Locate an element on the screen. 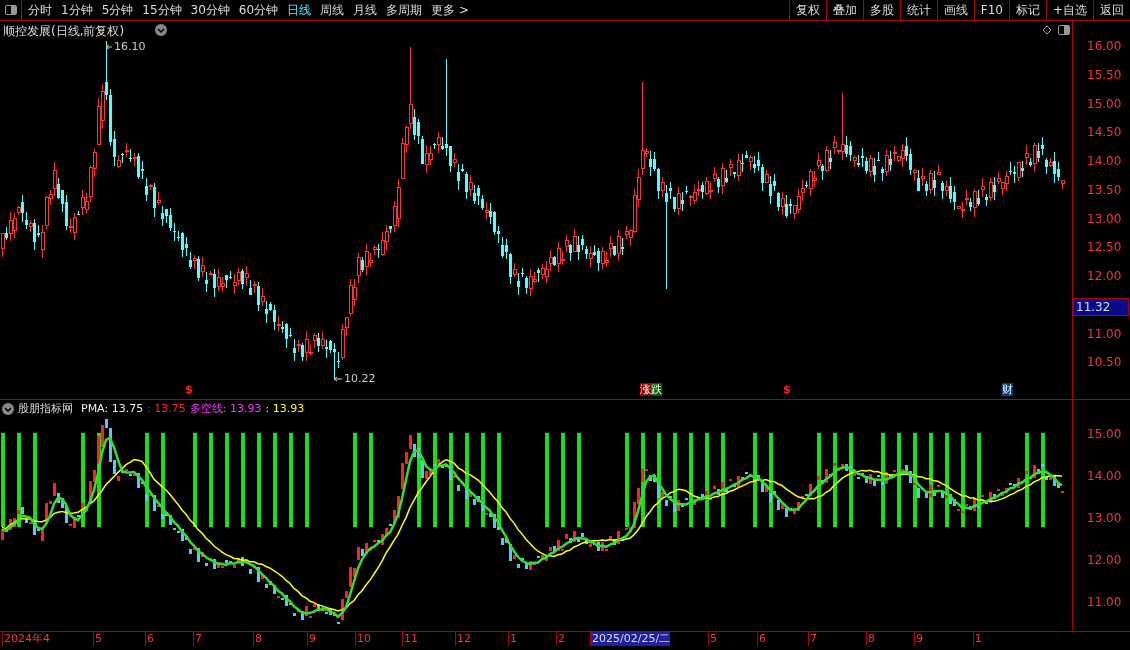 The image size is (1130, 650). period-tab: 分时 is located at coordinates (40, 10).